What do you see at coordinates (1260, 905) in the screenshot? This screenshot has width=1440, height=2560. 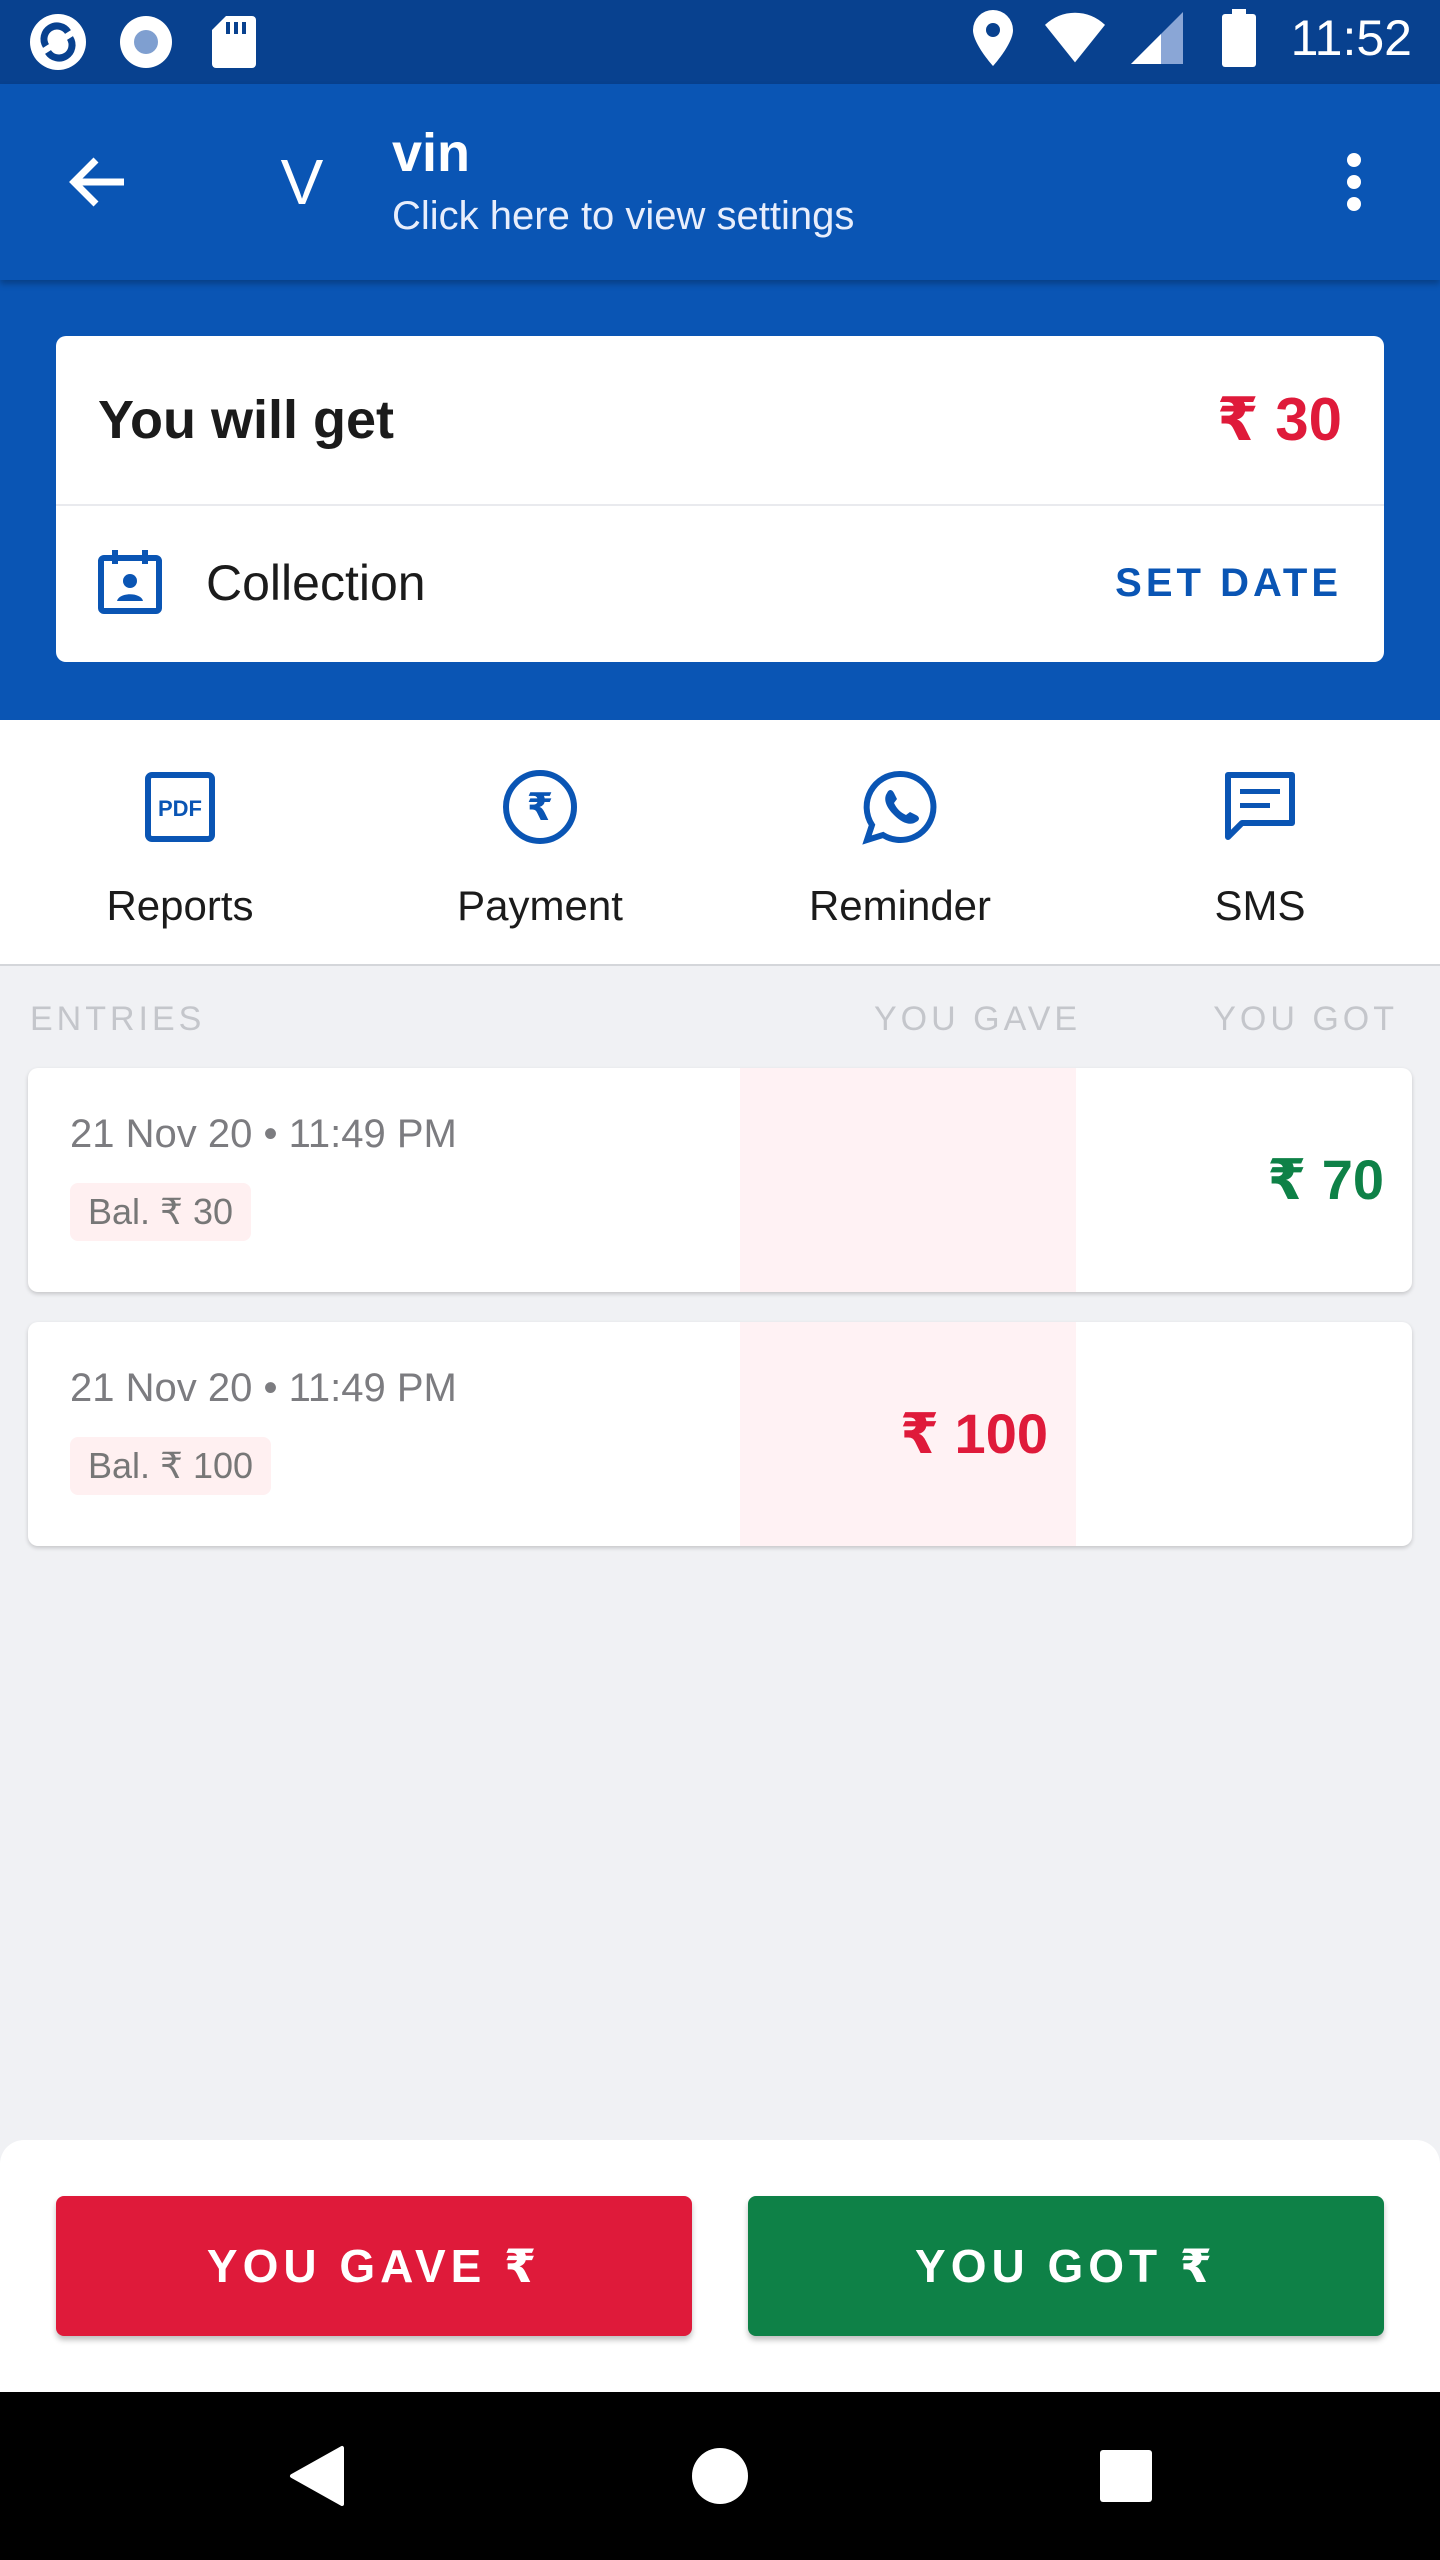 I see `sms-label: SMS` at bounding box center [1260, 905].